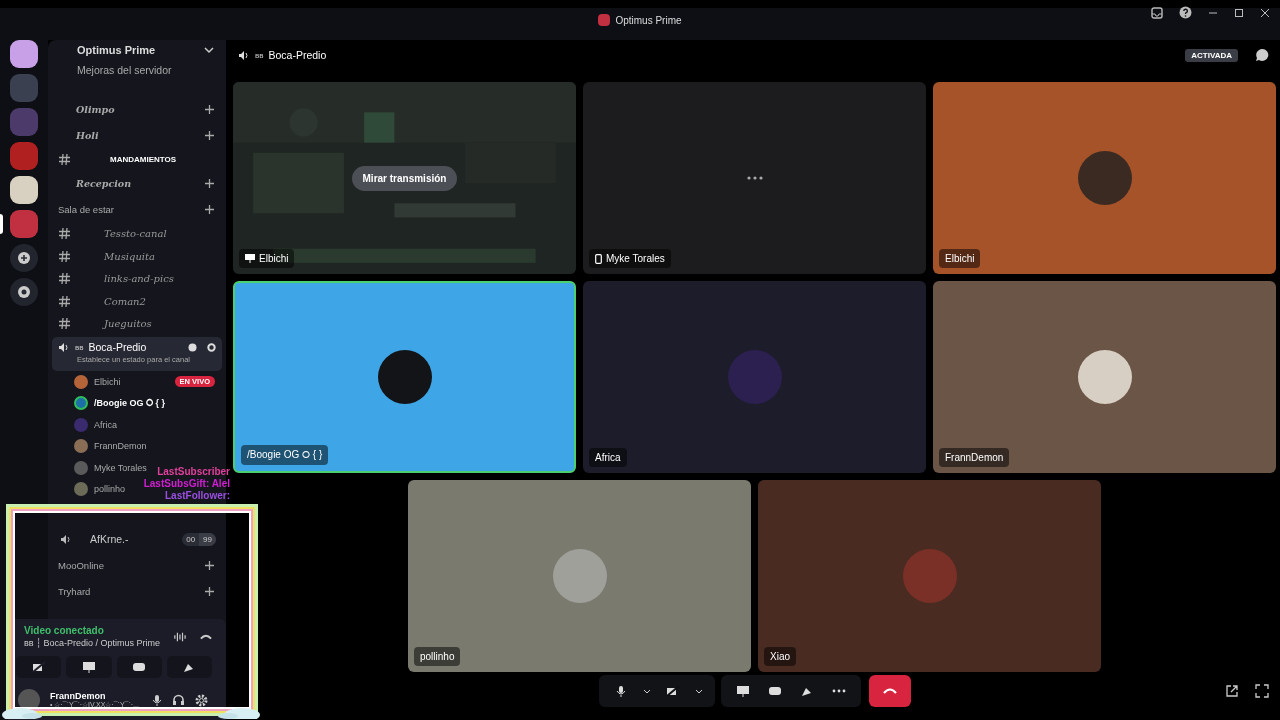  Describe the element at coordinates (81, 565) in the screenshot. I see `channel-category: MooOnline` at that location.